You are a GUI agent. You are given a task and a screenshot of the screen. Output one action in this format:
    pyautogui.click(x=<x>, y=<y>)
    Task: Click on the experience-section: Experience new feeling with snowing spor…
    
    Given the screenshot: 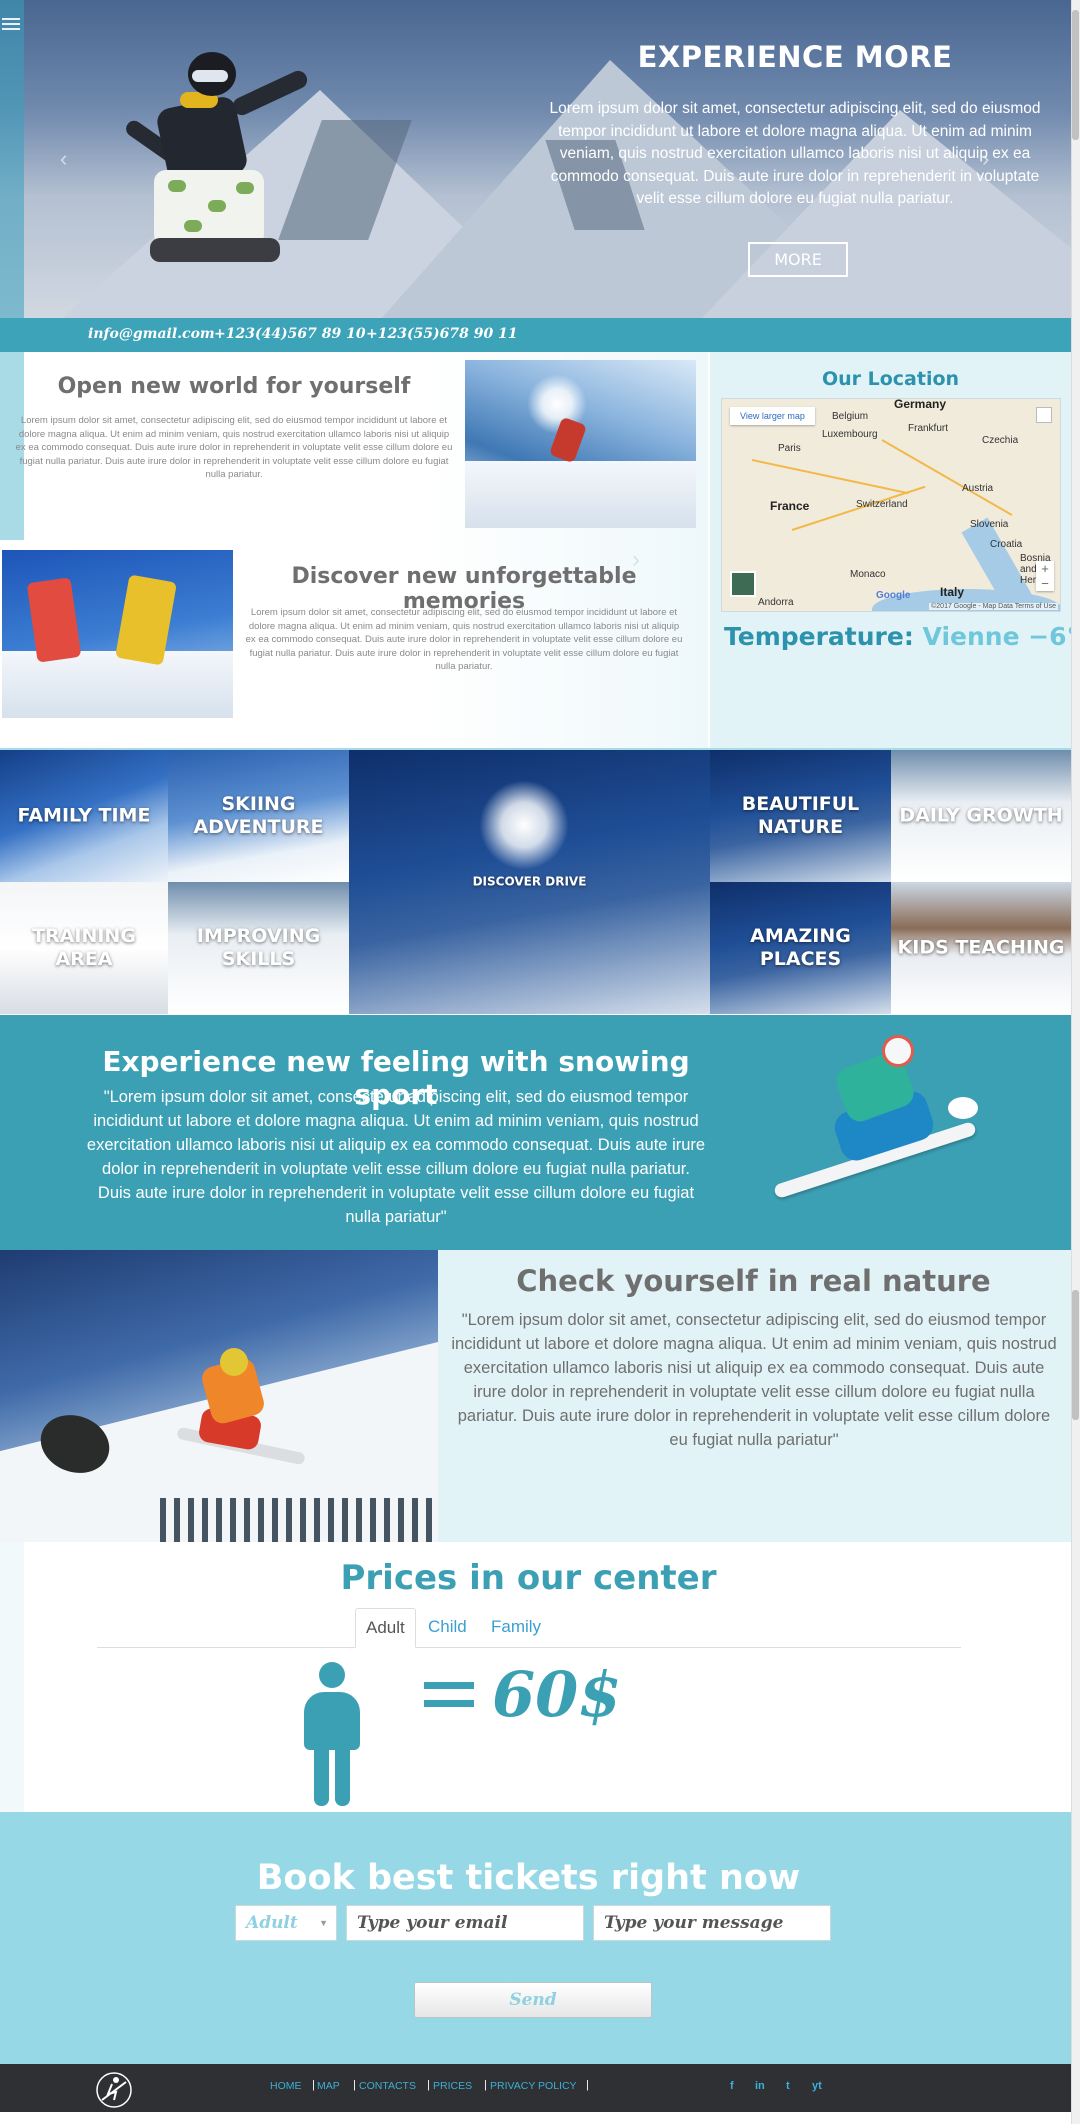 What is the action you would take?
    pyautogui.click(x=535, y=1132)
    